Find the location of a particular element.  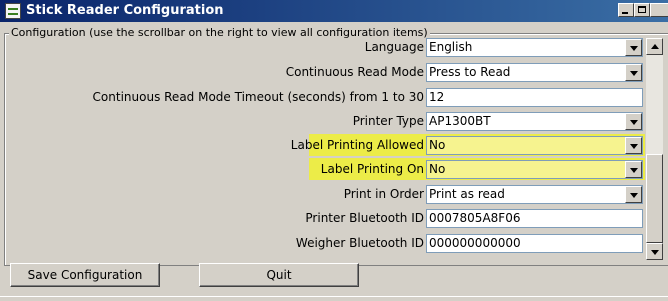

config-row: Print in Order Print as read is located at coordinates (321, 194).